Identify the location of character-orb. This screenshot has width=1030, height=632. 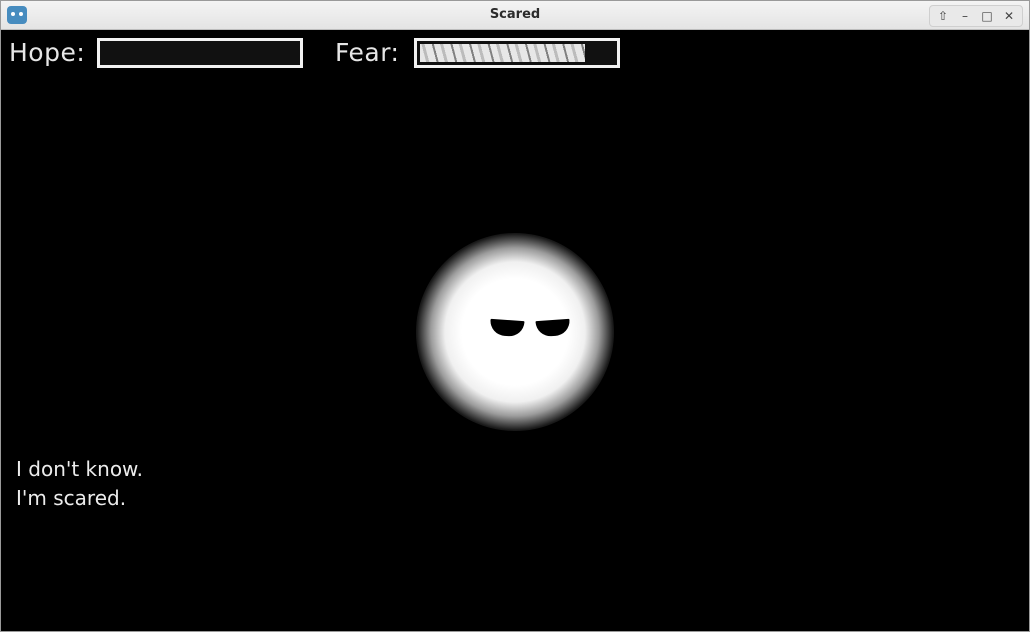
(515, 332).